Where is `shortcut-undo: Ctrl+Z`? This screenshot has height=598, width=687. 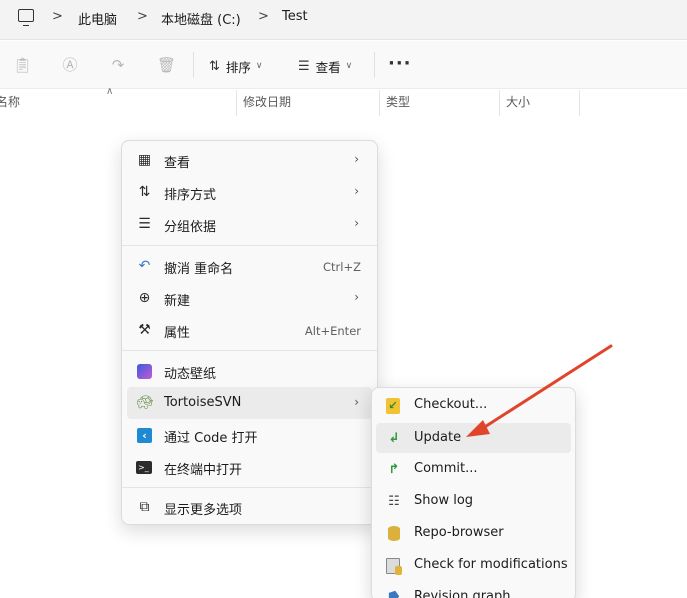 shortcut-undo: Ctrl+Z is located at coordinates (342, 267).